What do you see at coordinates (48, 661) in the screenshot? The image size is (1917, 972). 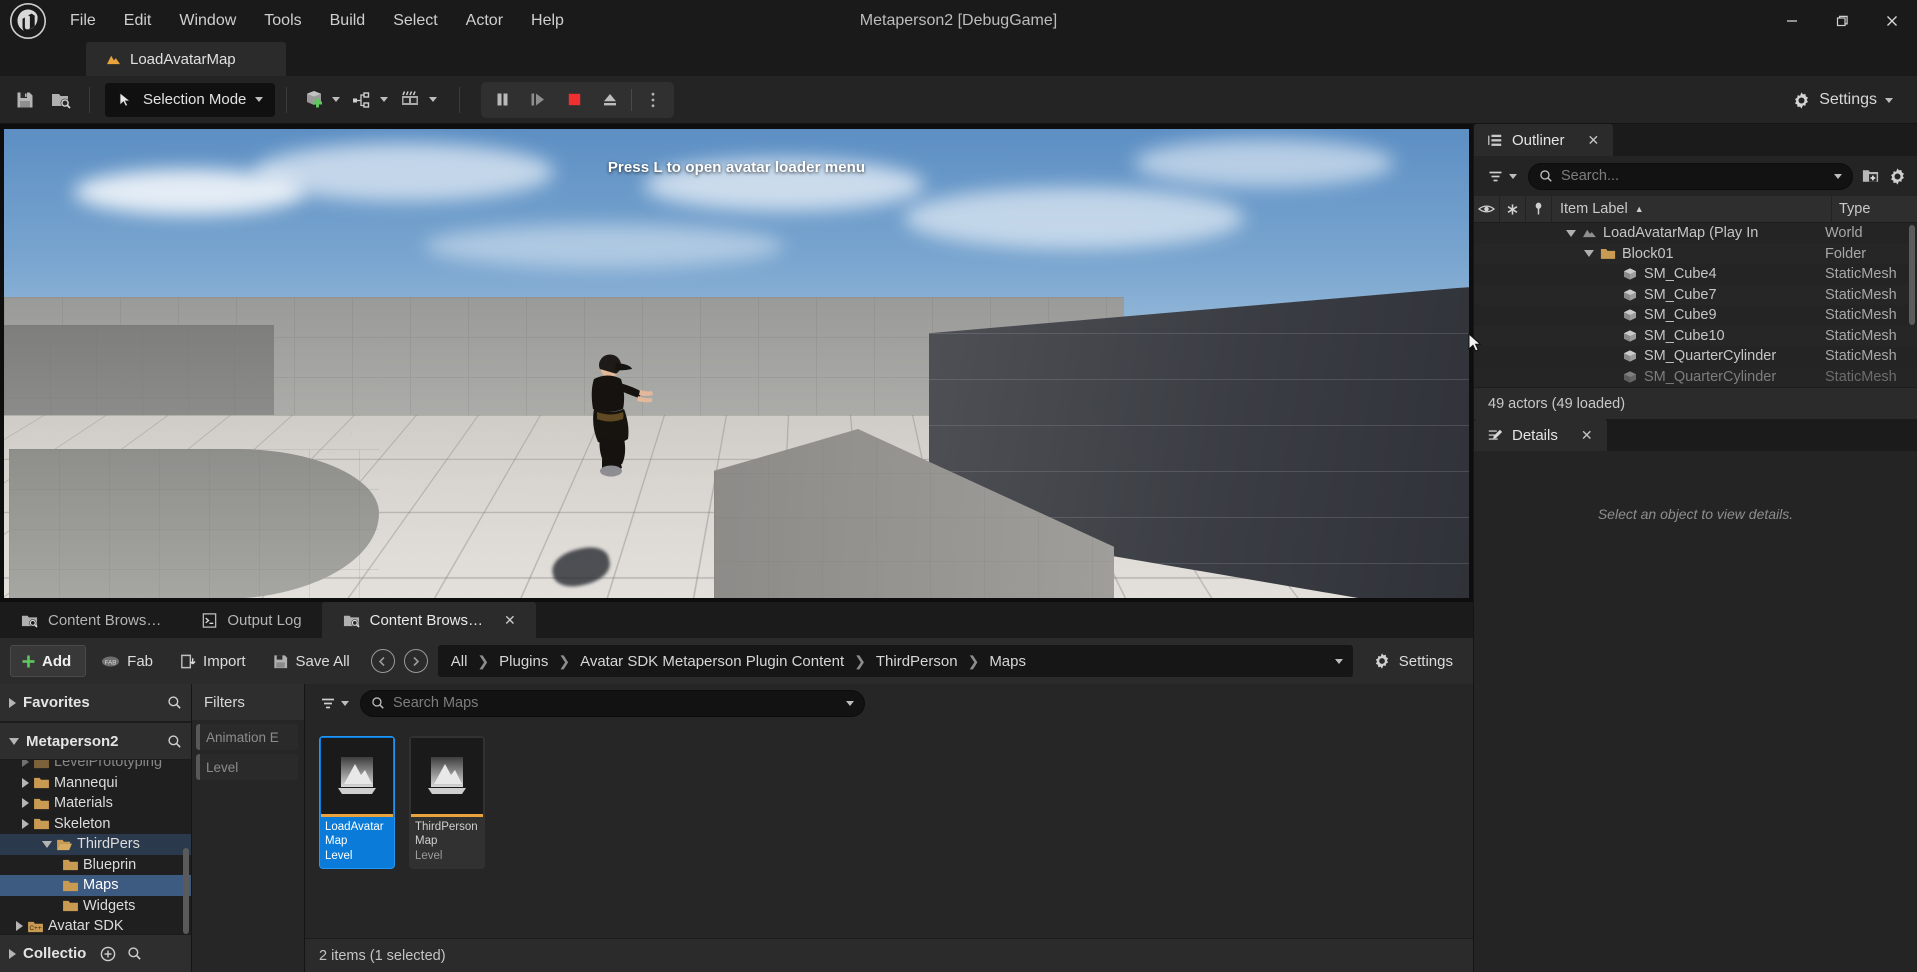 I see `add-button: Add` at bounding box center [48, 661].